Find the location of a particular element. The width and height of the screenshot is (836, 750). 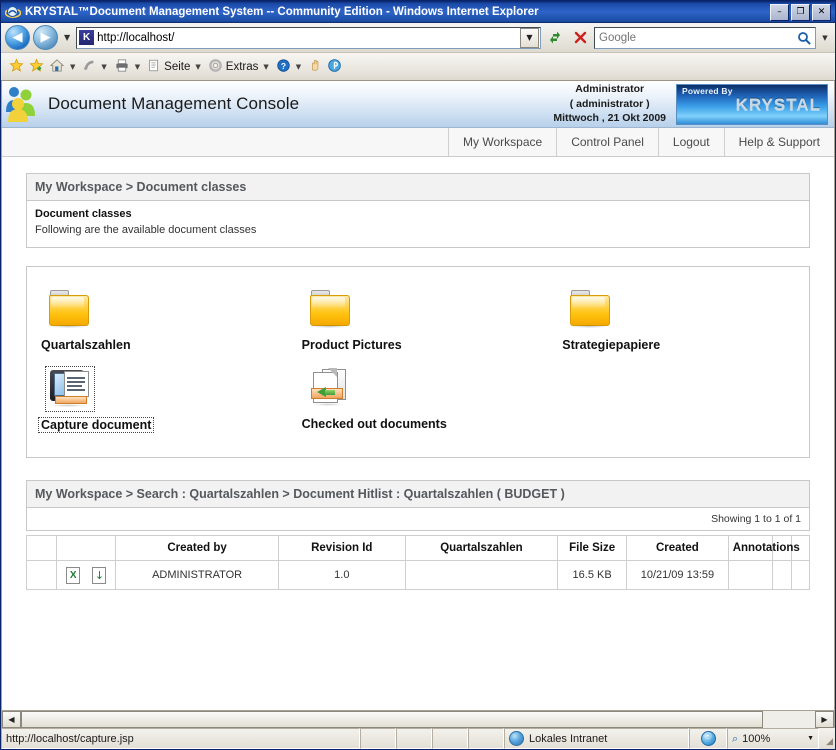

col-created: Created is located at coordinates (677, 547).